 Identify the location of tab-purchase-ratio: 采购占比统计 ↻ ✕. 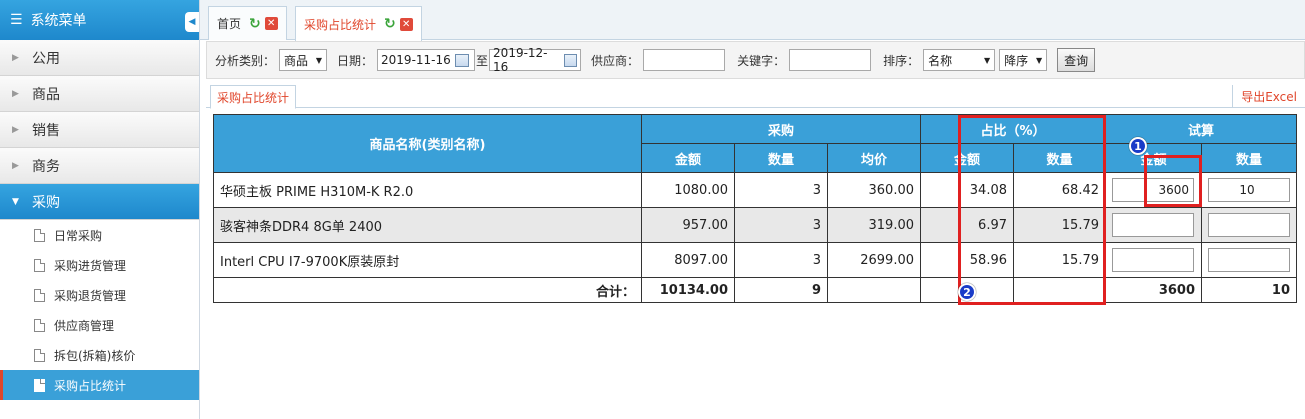
(358, 23).